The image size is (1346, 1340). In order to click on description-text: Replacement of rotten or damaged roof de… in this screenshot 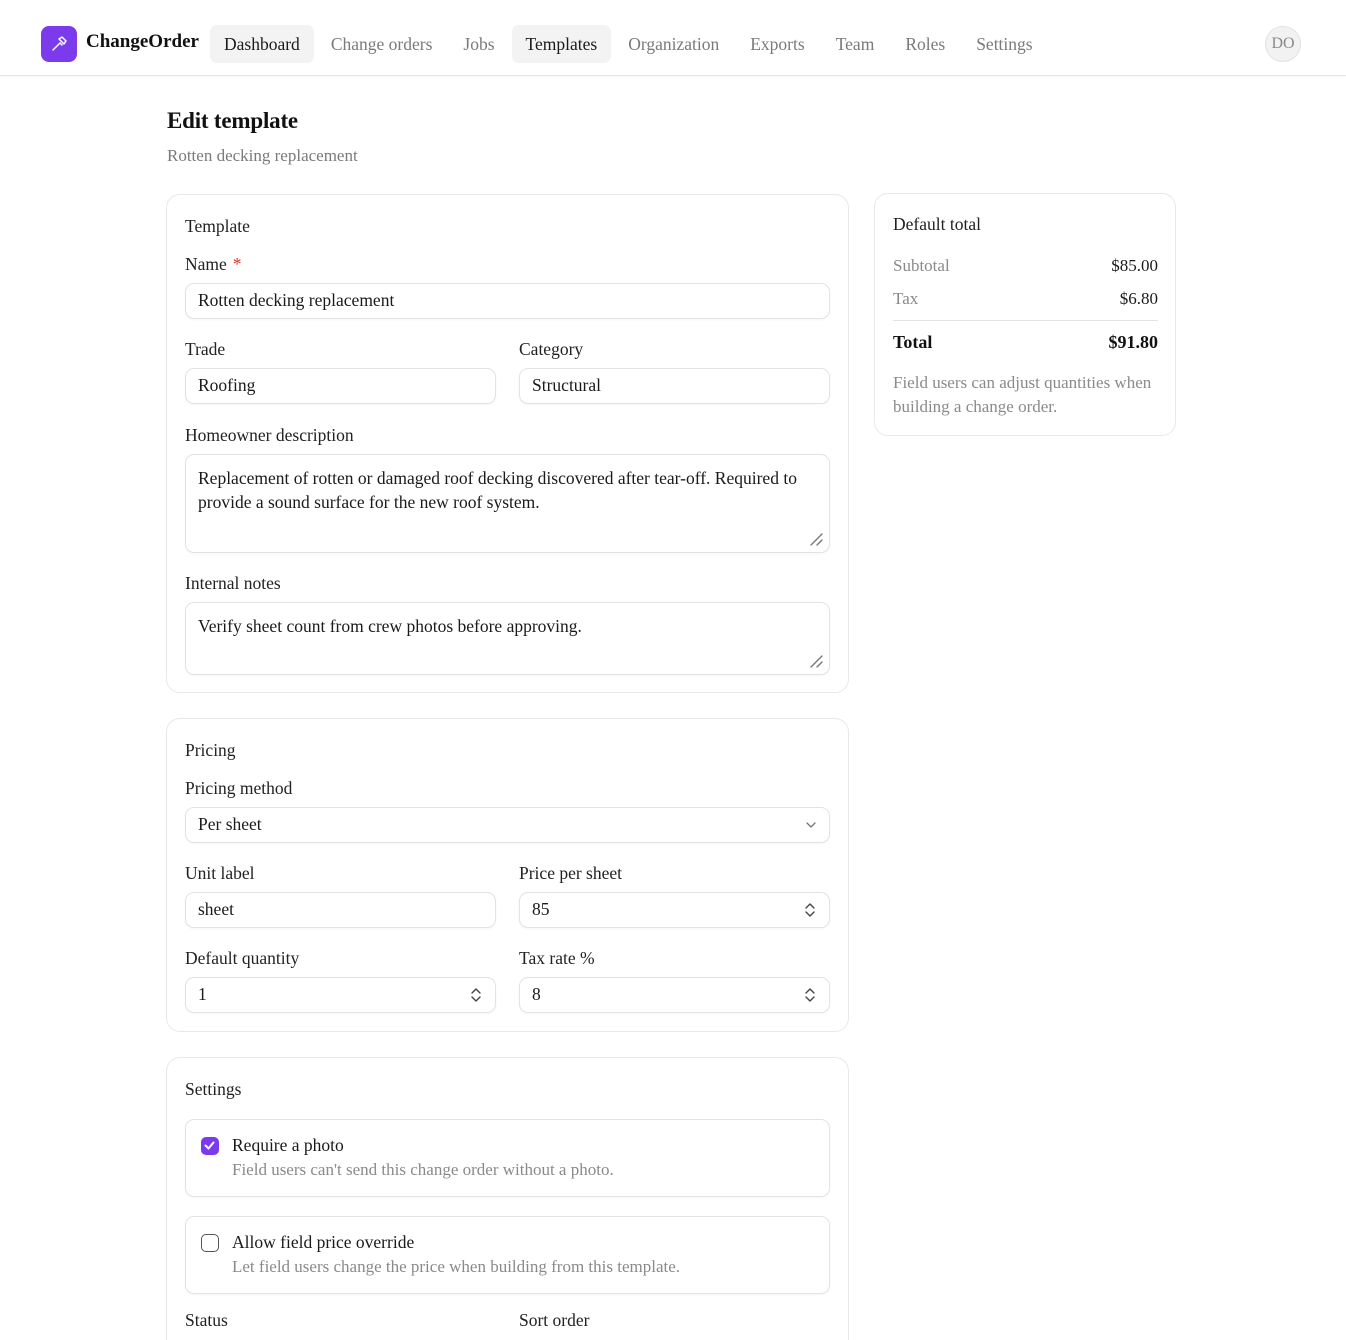, I will do `click(497, 490)`.